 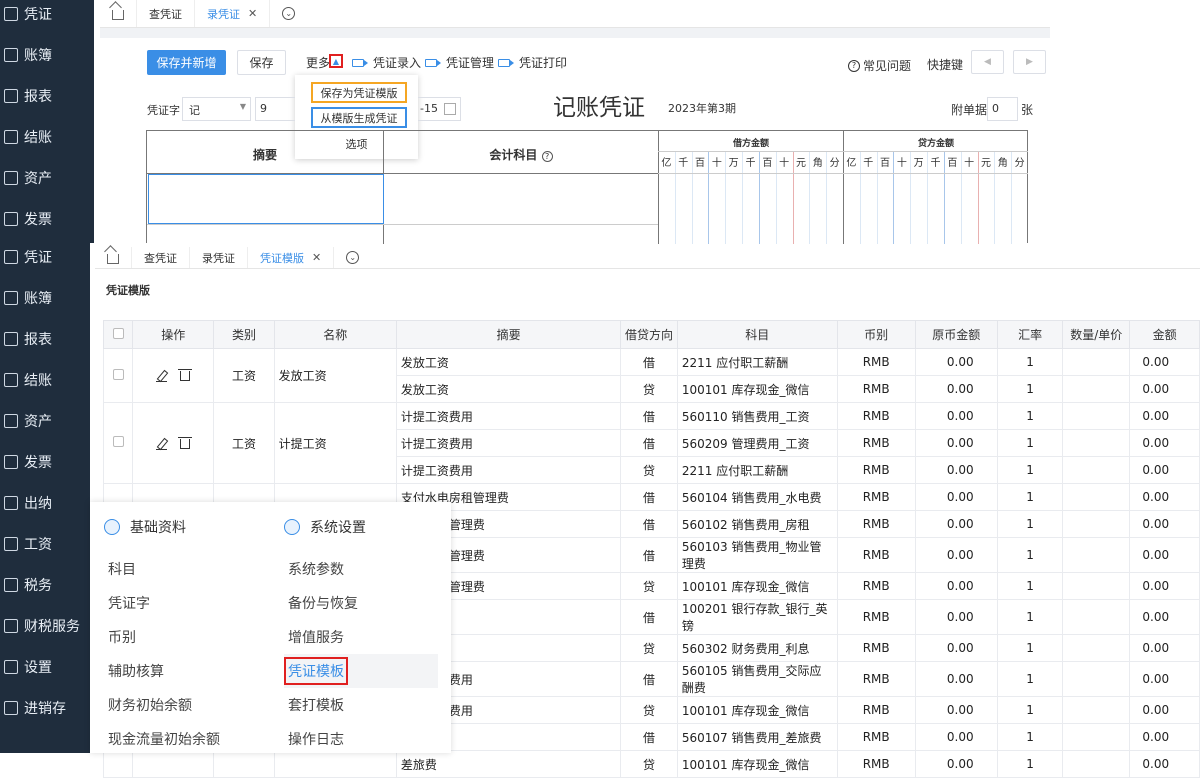 What do you see at coordinates (52, 626) in the screenshot?
I see `nav-label: 财税服务` at bounding box center [52, 626].